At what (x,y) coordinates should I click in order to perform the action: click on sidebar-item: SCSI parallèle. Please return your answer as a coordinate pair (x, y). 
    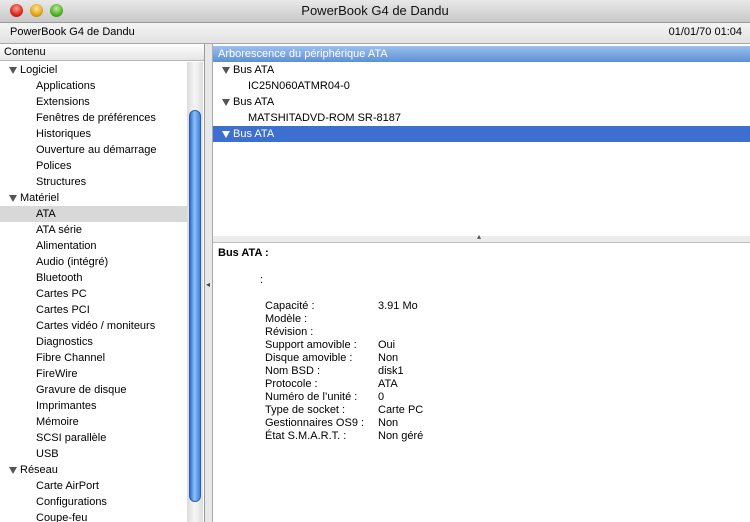
    Looking at the image, I should click on (94, 438).